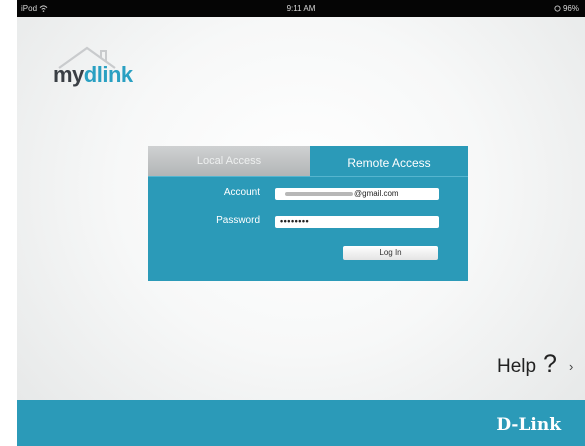 The width and height of the screenshot is (585, 446). What do you see at coordinates (68, 74) in the screenshot?
I see `logo-text-plain: my` at bounding box center [68, 74].